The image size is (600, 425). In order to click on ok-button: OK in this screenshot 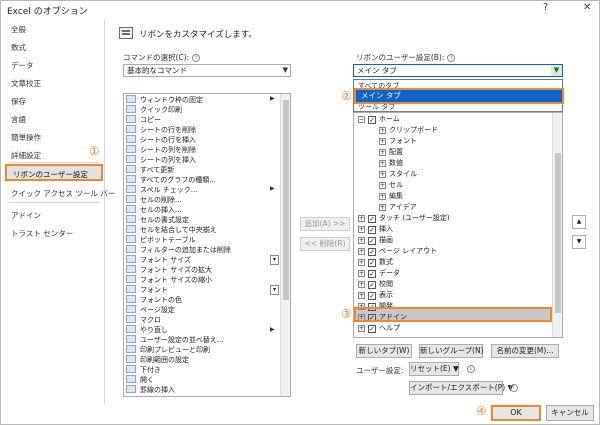, I will do `click(516, 413)`.